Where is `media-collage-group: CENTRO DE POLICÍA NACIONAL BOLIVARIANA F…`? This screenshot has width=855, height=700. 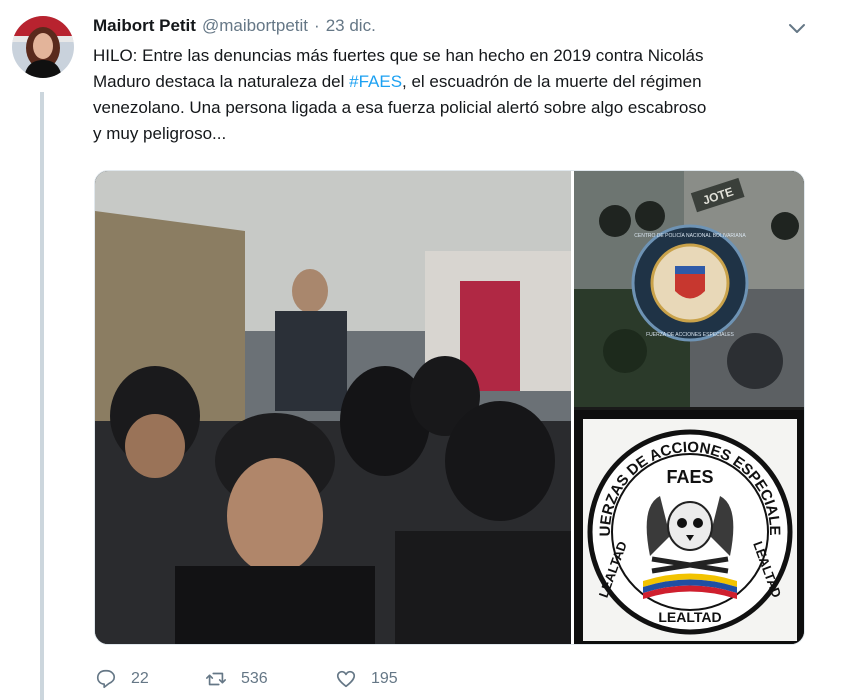
media-collage-group: CENTRO DE POLICÍA NACIONAL BOLIVARIANA F… is located at coordinates (689, 289).